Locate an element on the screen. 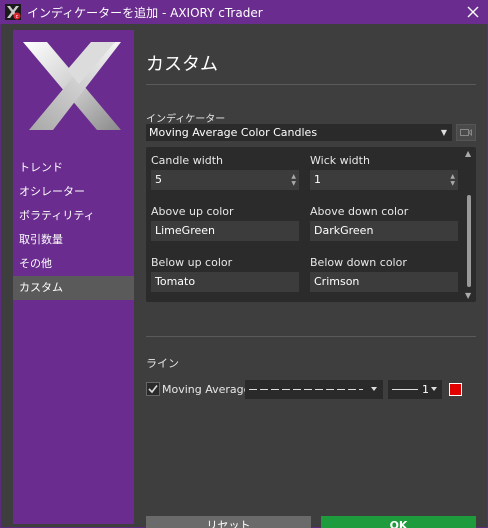  wick-width-label: Wick width is located at coordinates (340, 160).